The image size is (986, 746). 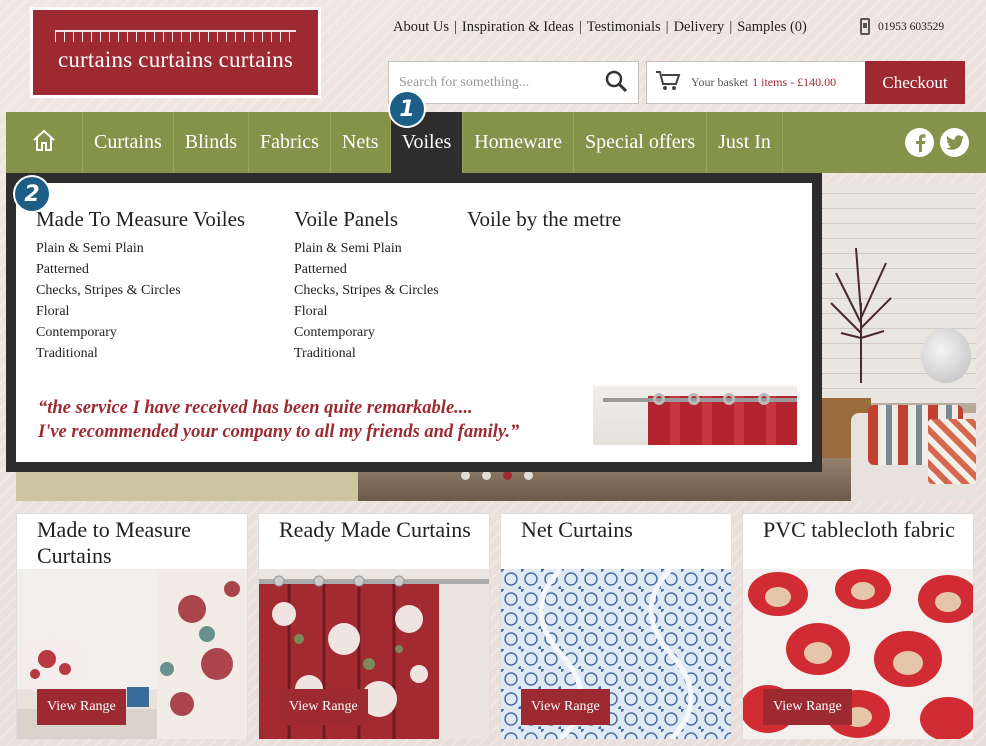 I want to click on carousel-dots, so click(x=497, y=475).